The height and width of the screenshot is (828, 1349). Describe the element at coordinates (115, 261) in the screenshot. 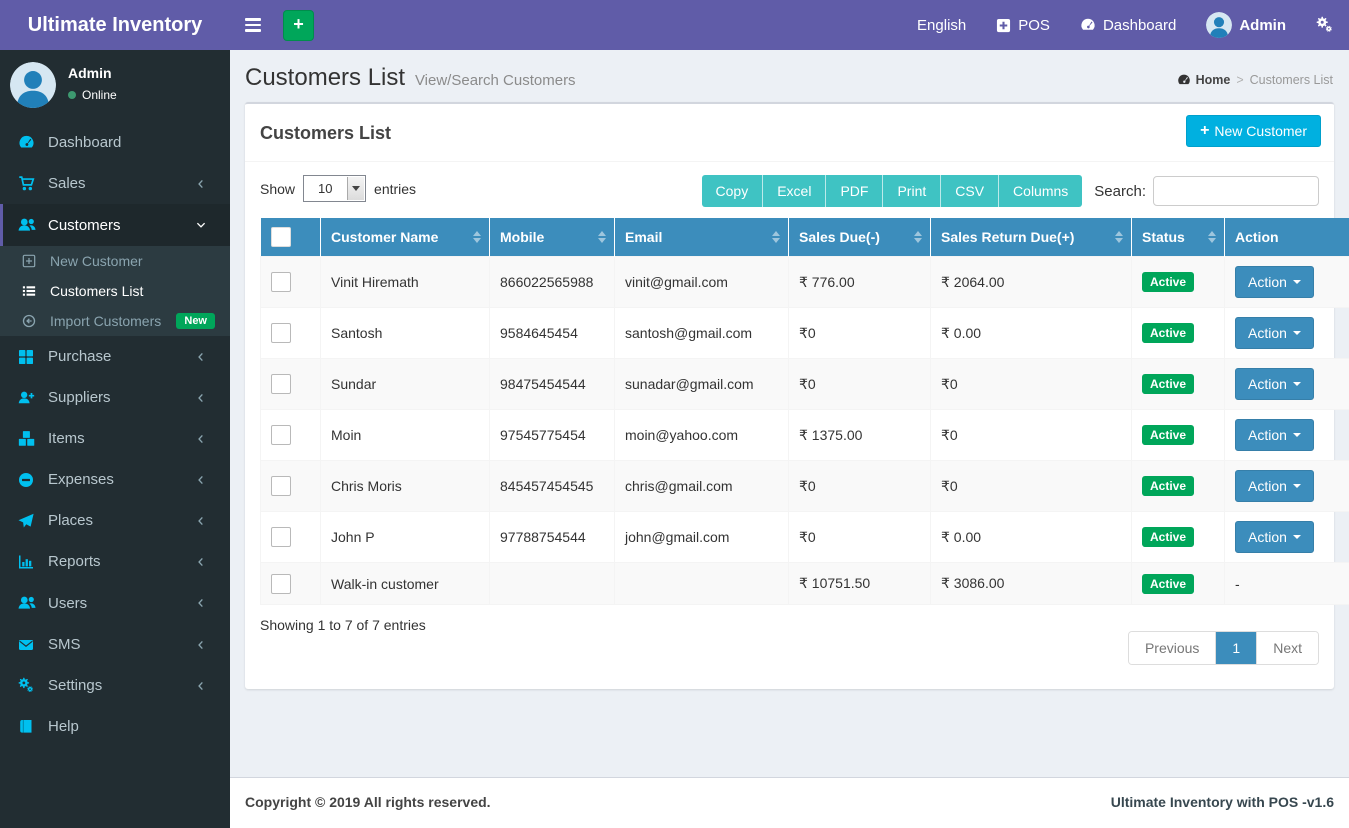

I see `sidebar-item-new-customer: New Customer` at that location.